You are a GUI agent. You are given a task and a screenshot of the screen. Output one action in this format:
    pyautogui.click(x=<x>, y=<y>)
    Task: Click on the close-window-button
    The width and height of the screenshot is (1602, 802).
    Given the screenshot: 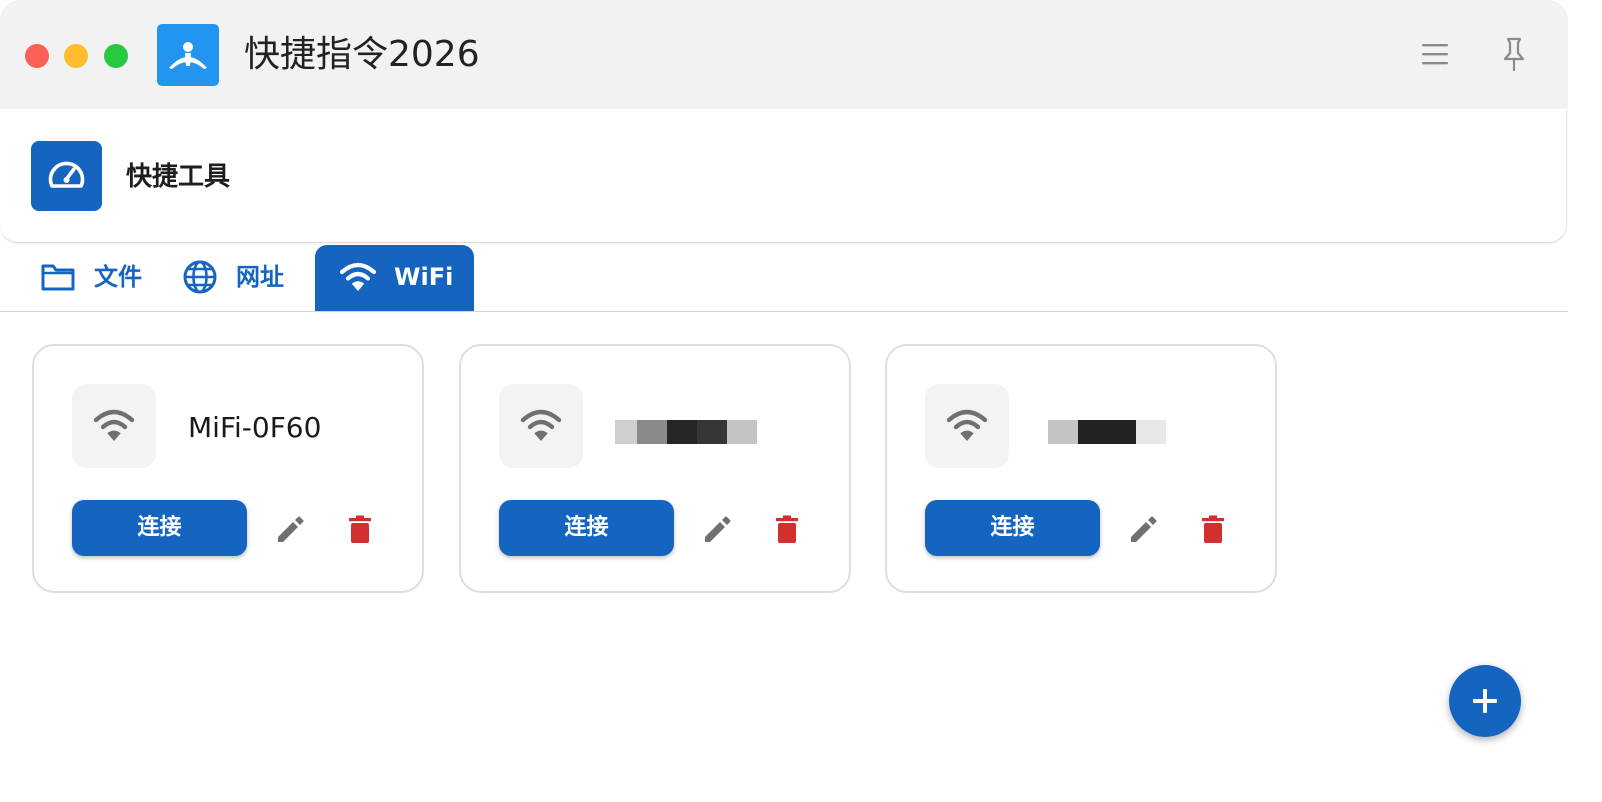 What is the action you would take?
    pyautogui.click(x=37, y=56)
    